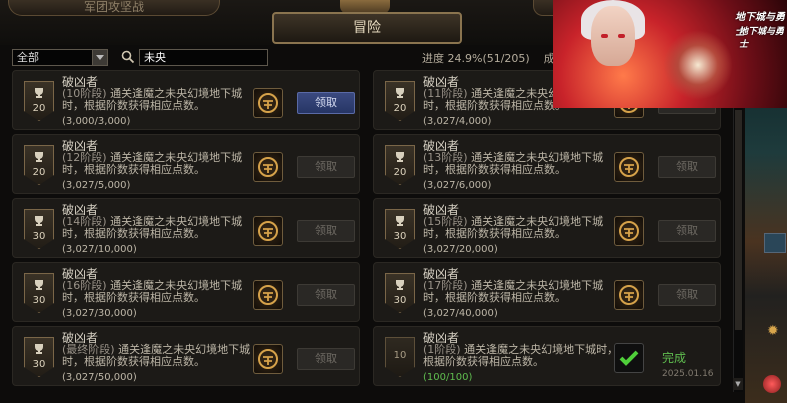 The image size is (787, 403). Describe the element at coordinates (99, 57) in the screenshot. I see `chevron-down-icon` at that location.